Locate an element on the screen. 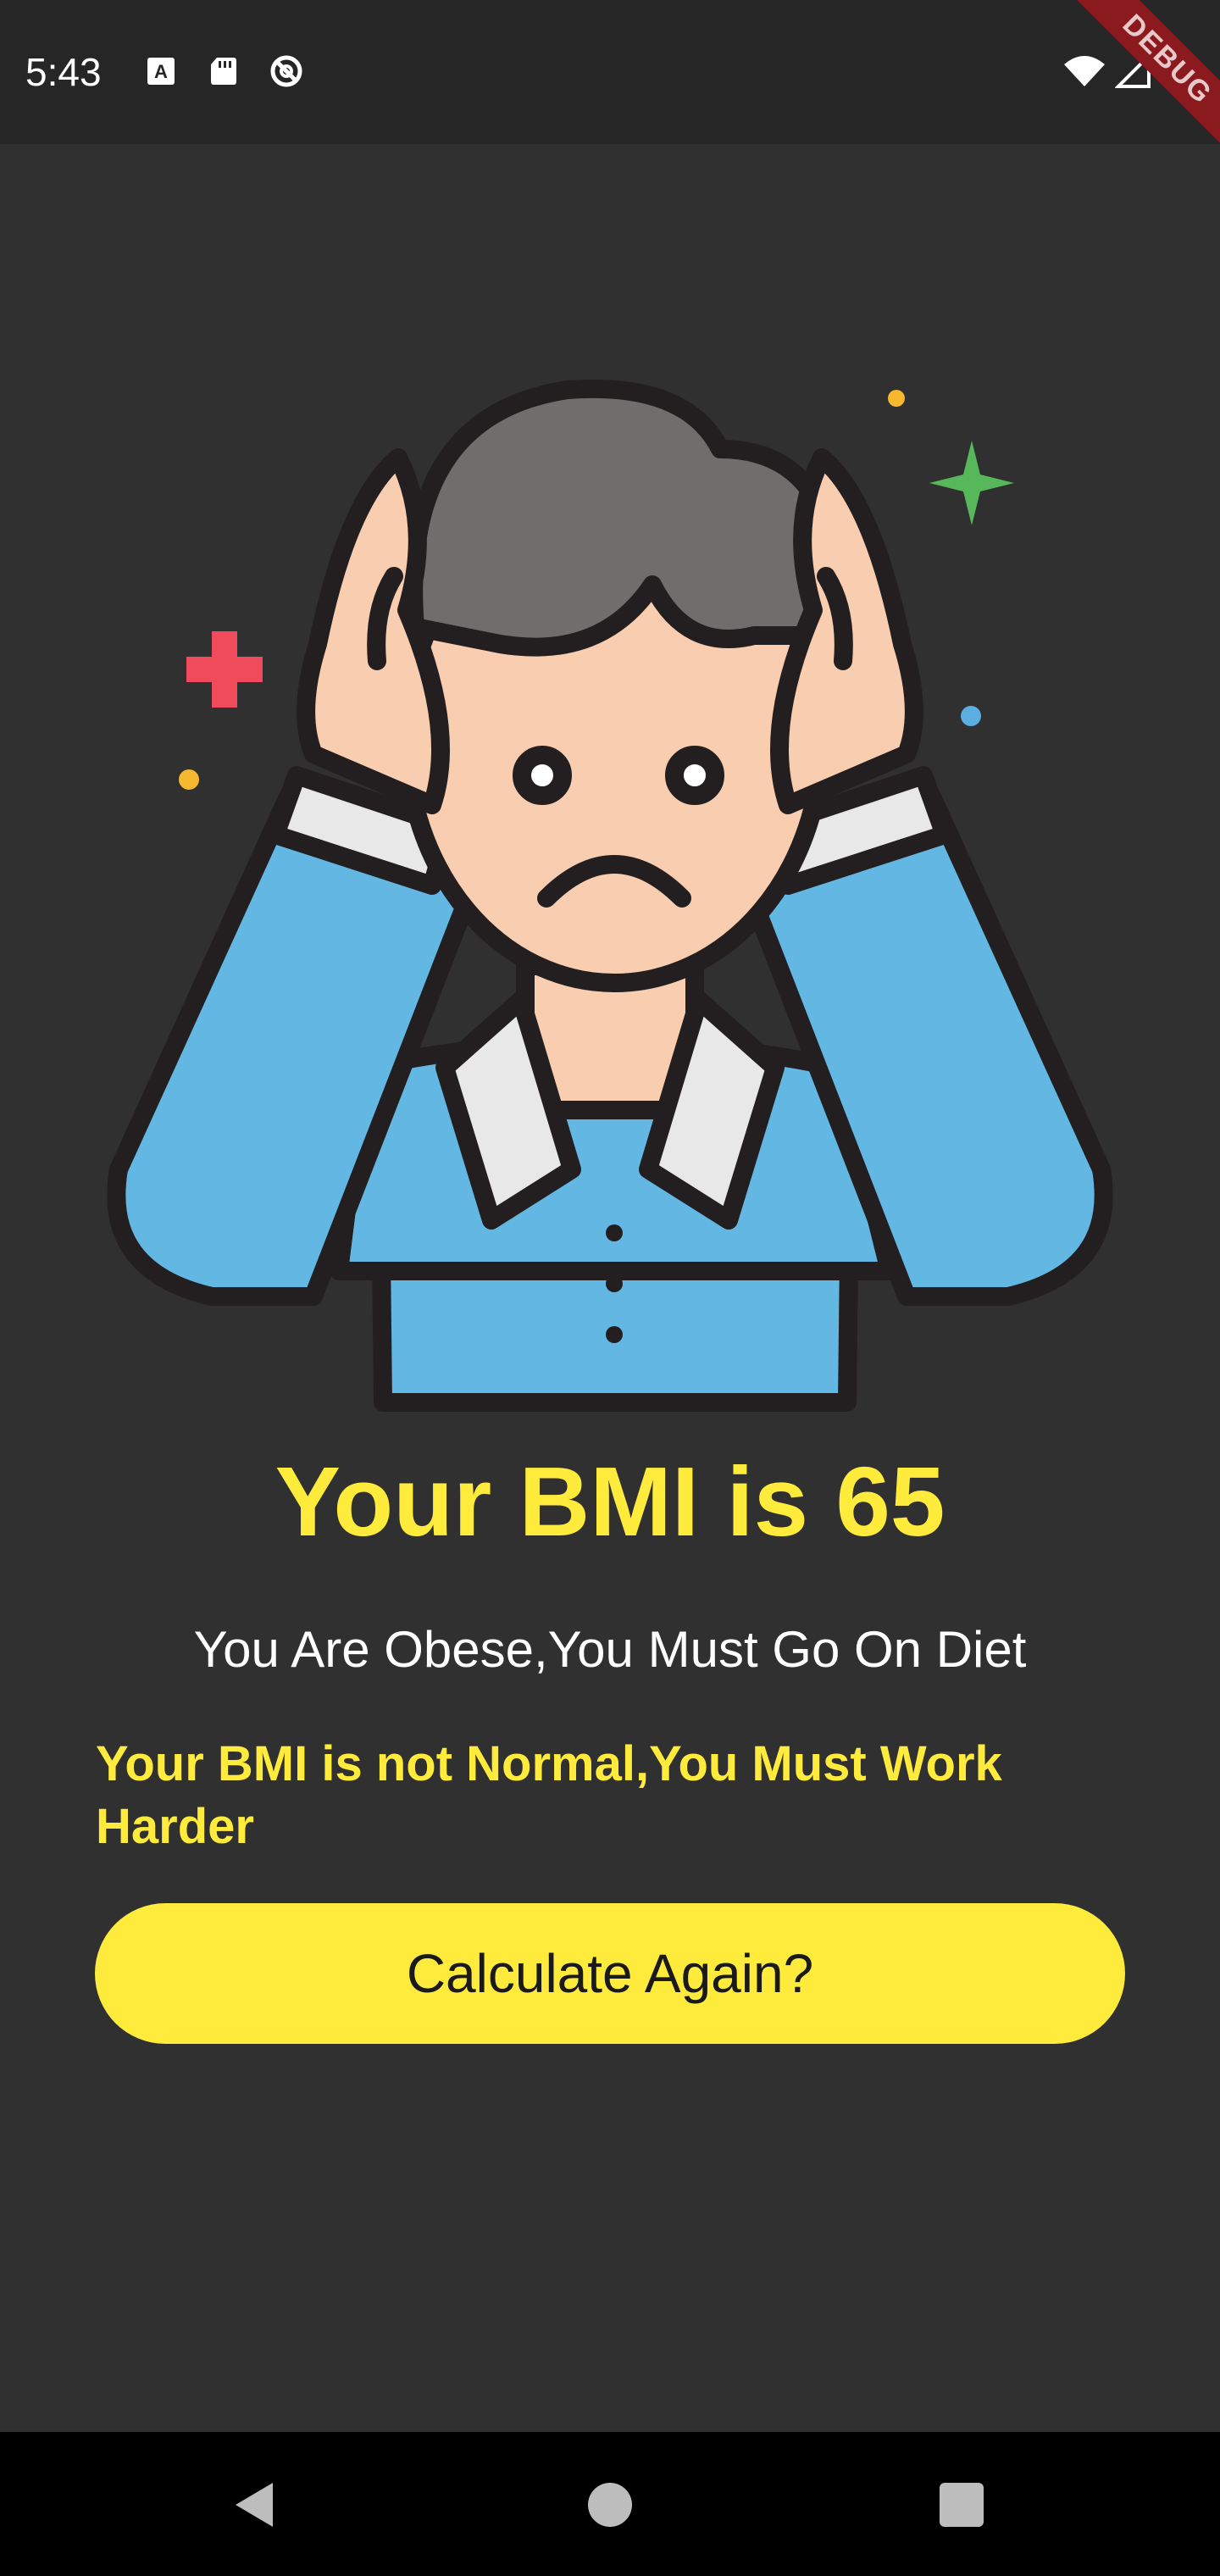  keyboard-a-icon: A is located at coordinates (161, 71).